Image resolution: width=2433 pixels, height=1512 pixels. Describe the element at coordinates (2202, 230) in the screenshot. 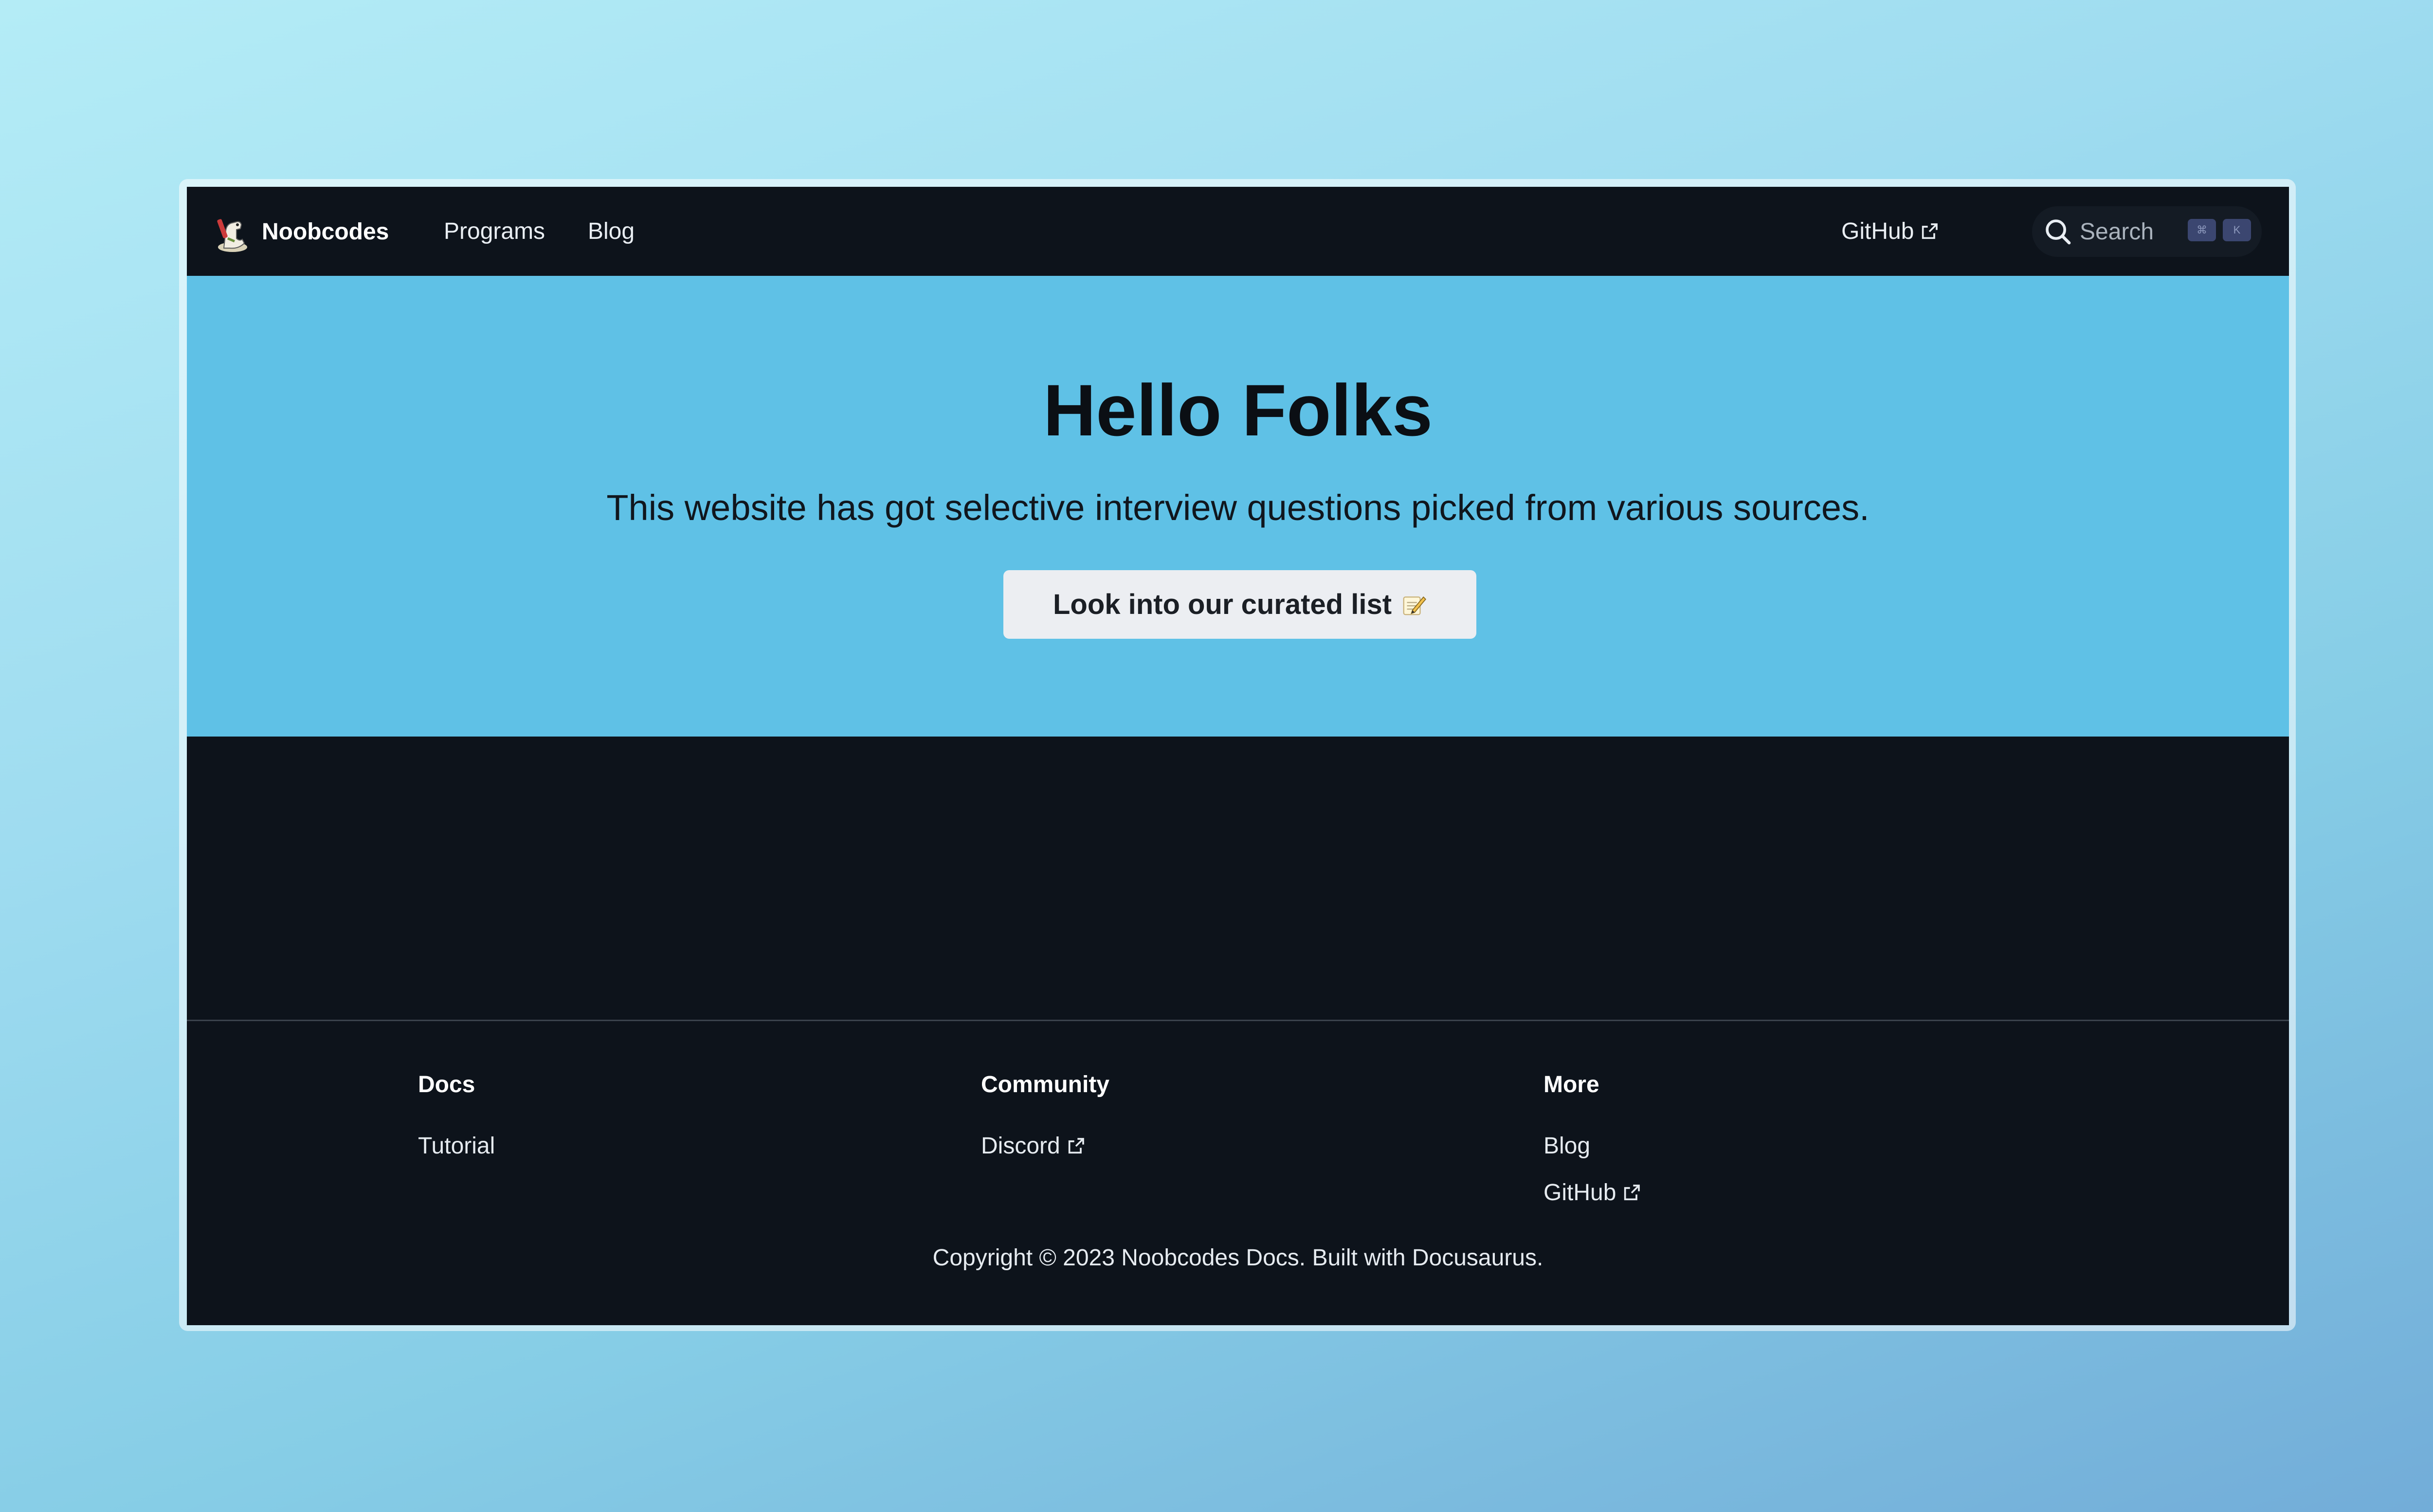

I see `shortcut-key-cmd: ⌘` at that location.